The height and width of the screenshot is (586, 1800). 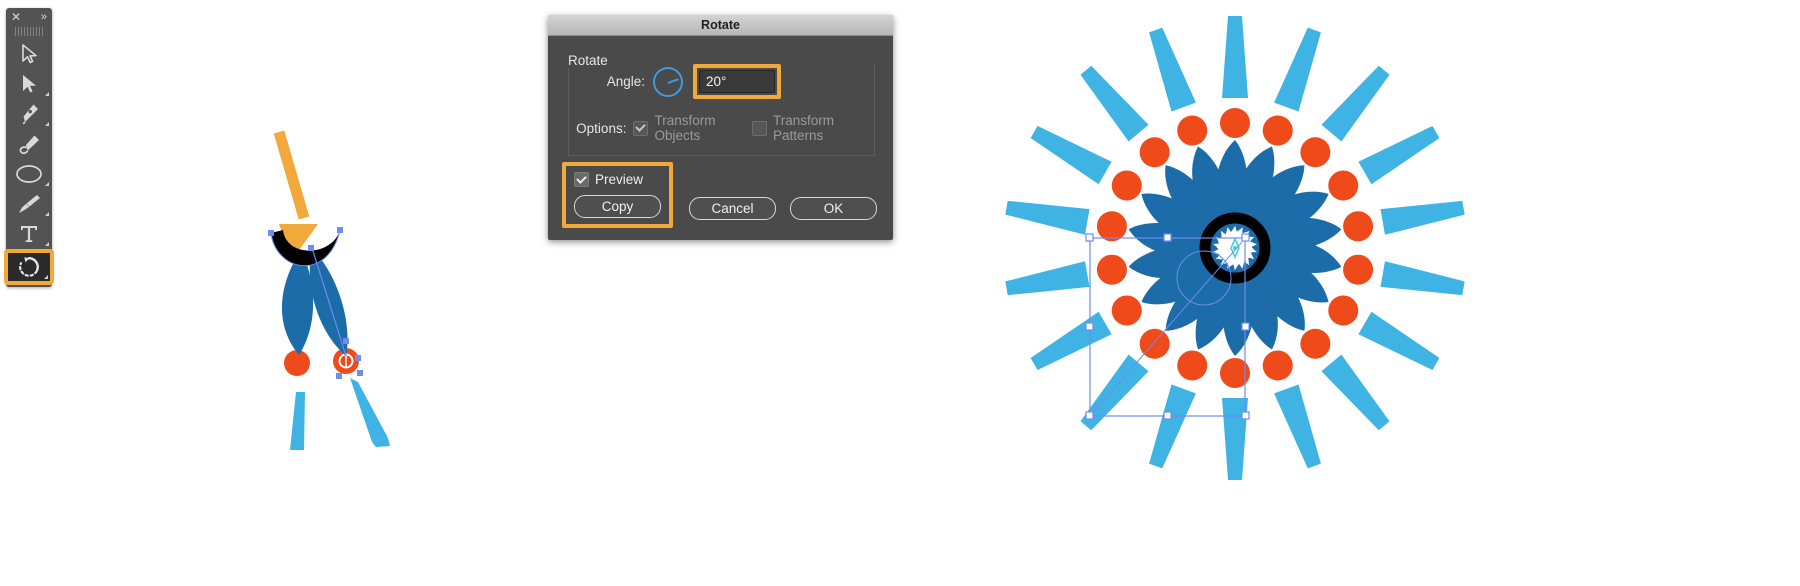 What do you see at coordinates (591, 60) in the screenshot?
I see `rotate-group-label: Rotate` at bounding box center [591, 60].